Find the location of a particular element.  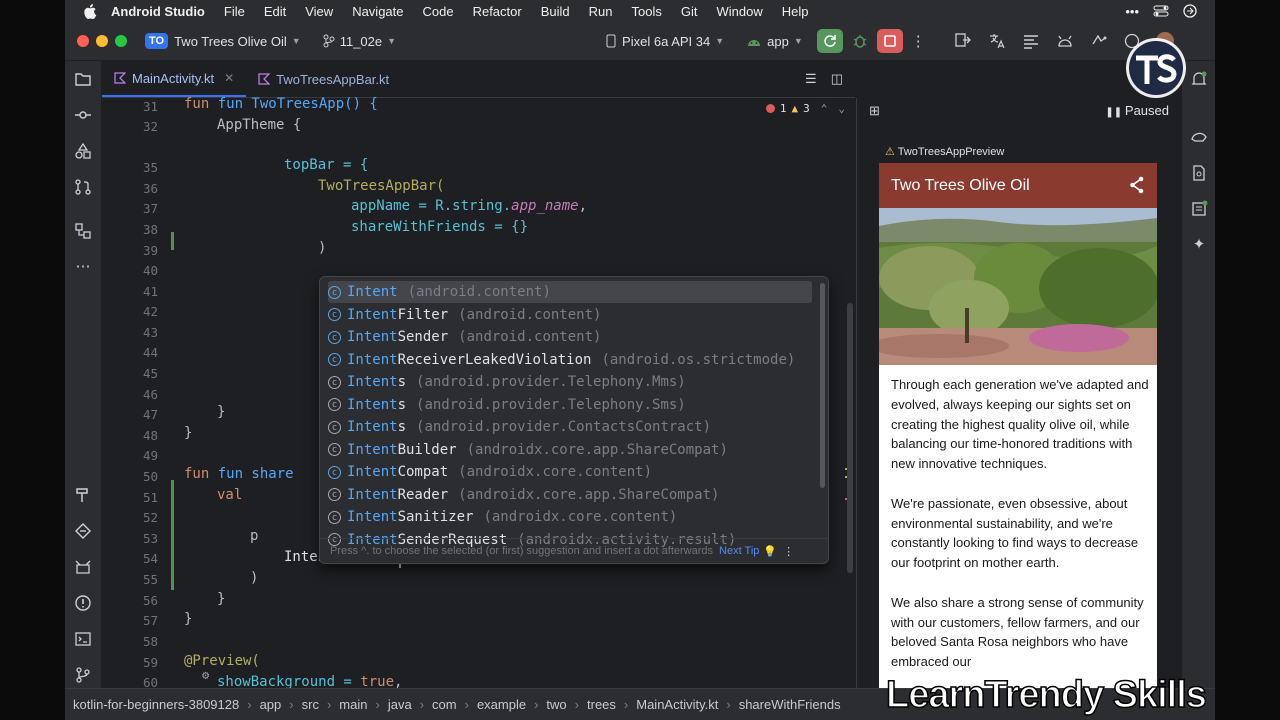

completion-item: c Intent s (android.provider.Telephony.Mms) is located at coordinates (570, 382).